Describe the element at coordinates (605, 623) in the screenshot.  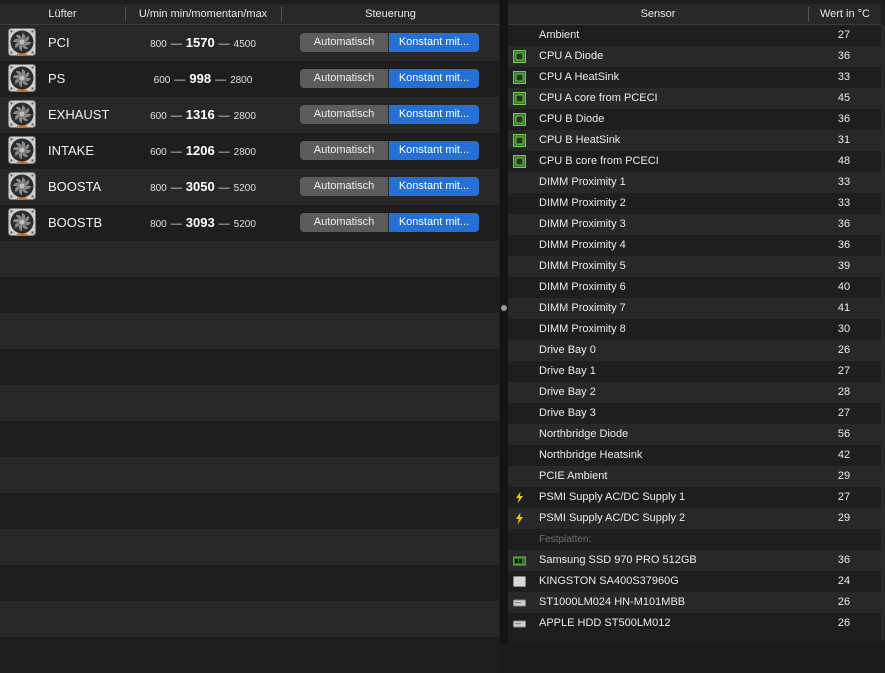
I see `sensor-name: APPLE HDD ST500LM012` at that location.